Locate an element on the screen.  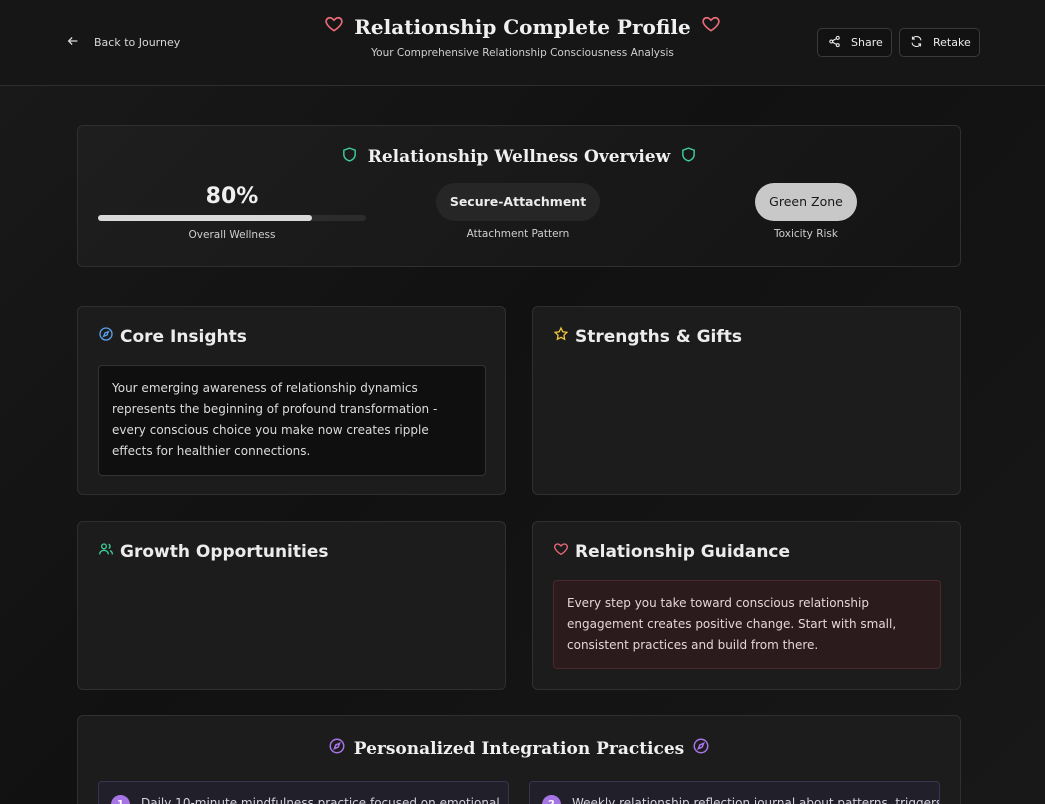
share-label: Share is located at coordinates (867, 42).